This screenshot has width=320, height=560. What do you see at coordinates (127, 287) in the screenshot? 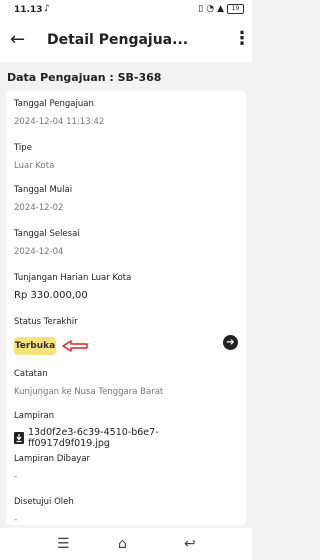
I see `field-tunjangan: Tunjangan Harian Luar Kota Rp 330.000,00` at bounding box center [127, 287].